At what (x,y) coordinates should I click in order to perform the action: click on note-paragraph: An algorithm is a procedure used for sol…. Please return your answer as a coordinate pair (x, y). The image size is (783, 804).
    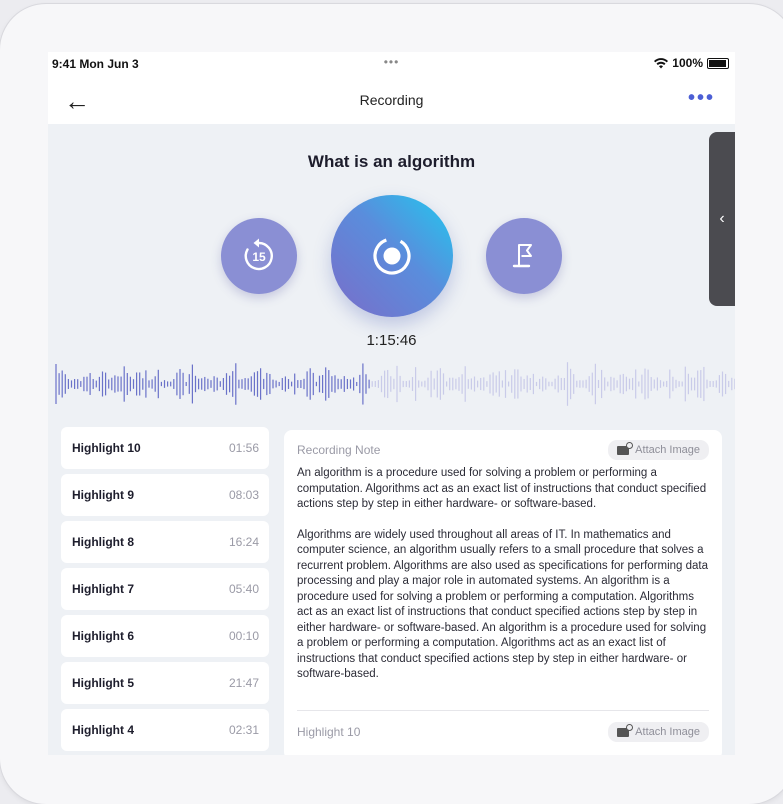
    Looking at the image, I should click on (503, 489).